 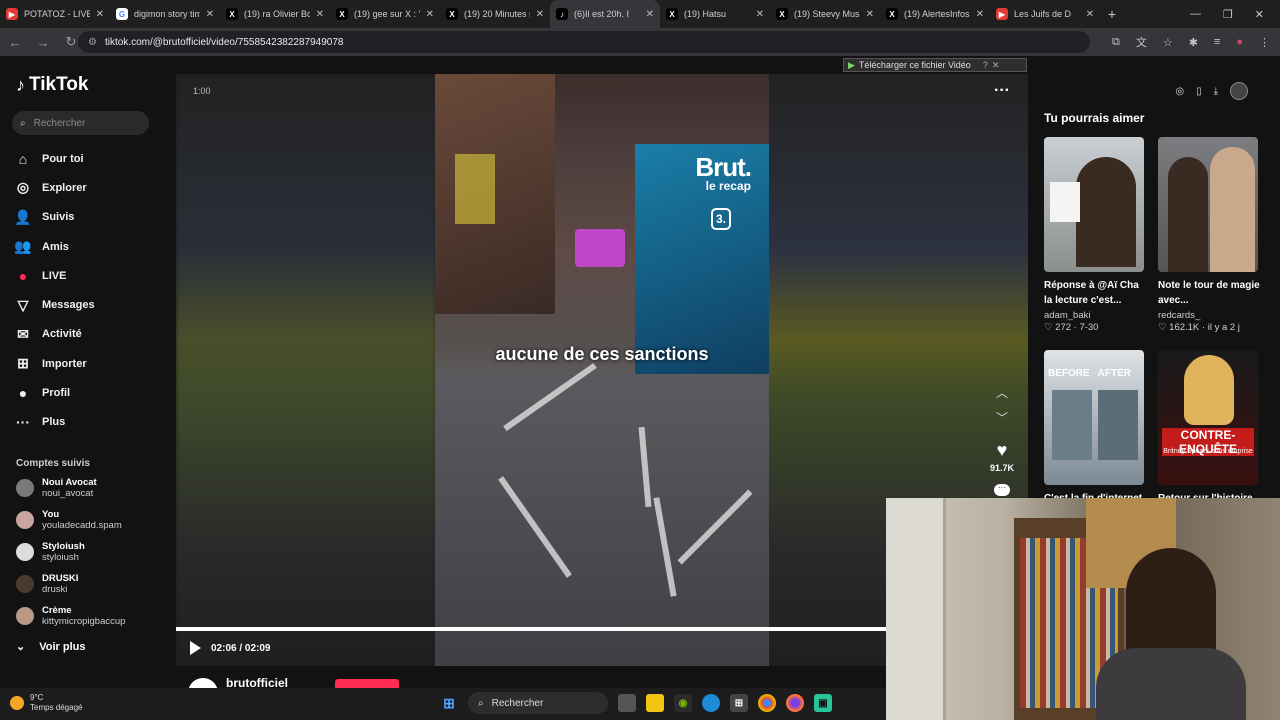 What do you see at coordinates (1168, 42) in the screenshot?
I see `bookmark-star-icon: ☆` at bounding box center [1168, 42].